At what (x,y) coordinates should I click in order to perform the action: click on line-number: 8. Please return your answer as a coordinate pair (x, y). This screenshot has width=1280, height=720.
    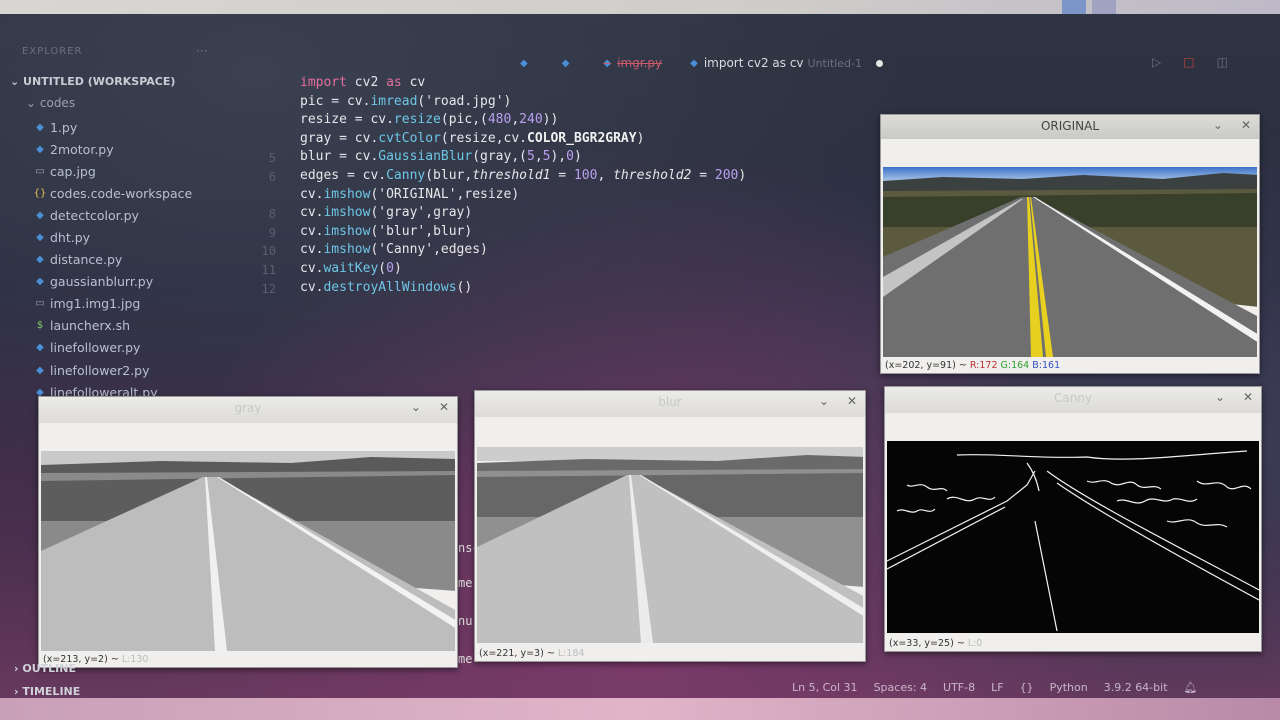
    Looking at the image, I should click on (272, 214).